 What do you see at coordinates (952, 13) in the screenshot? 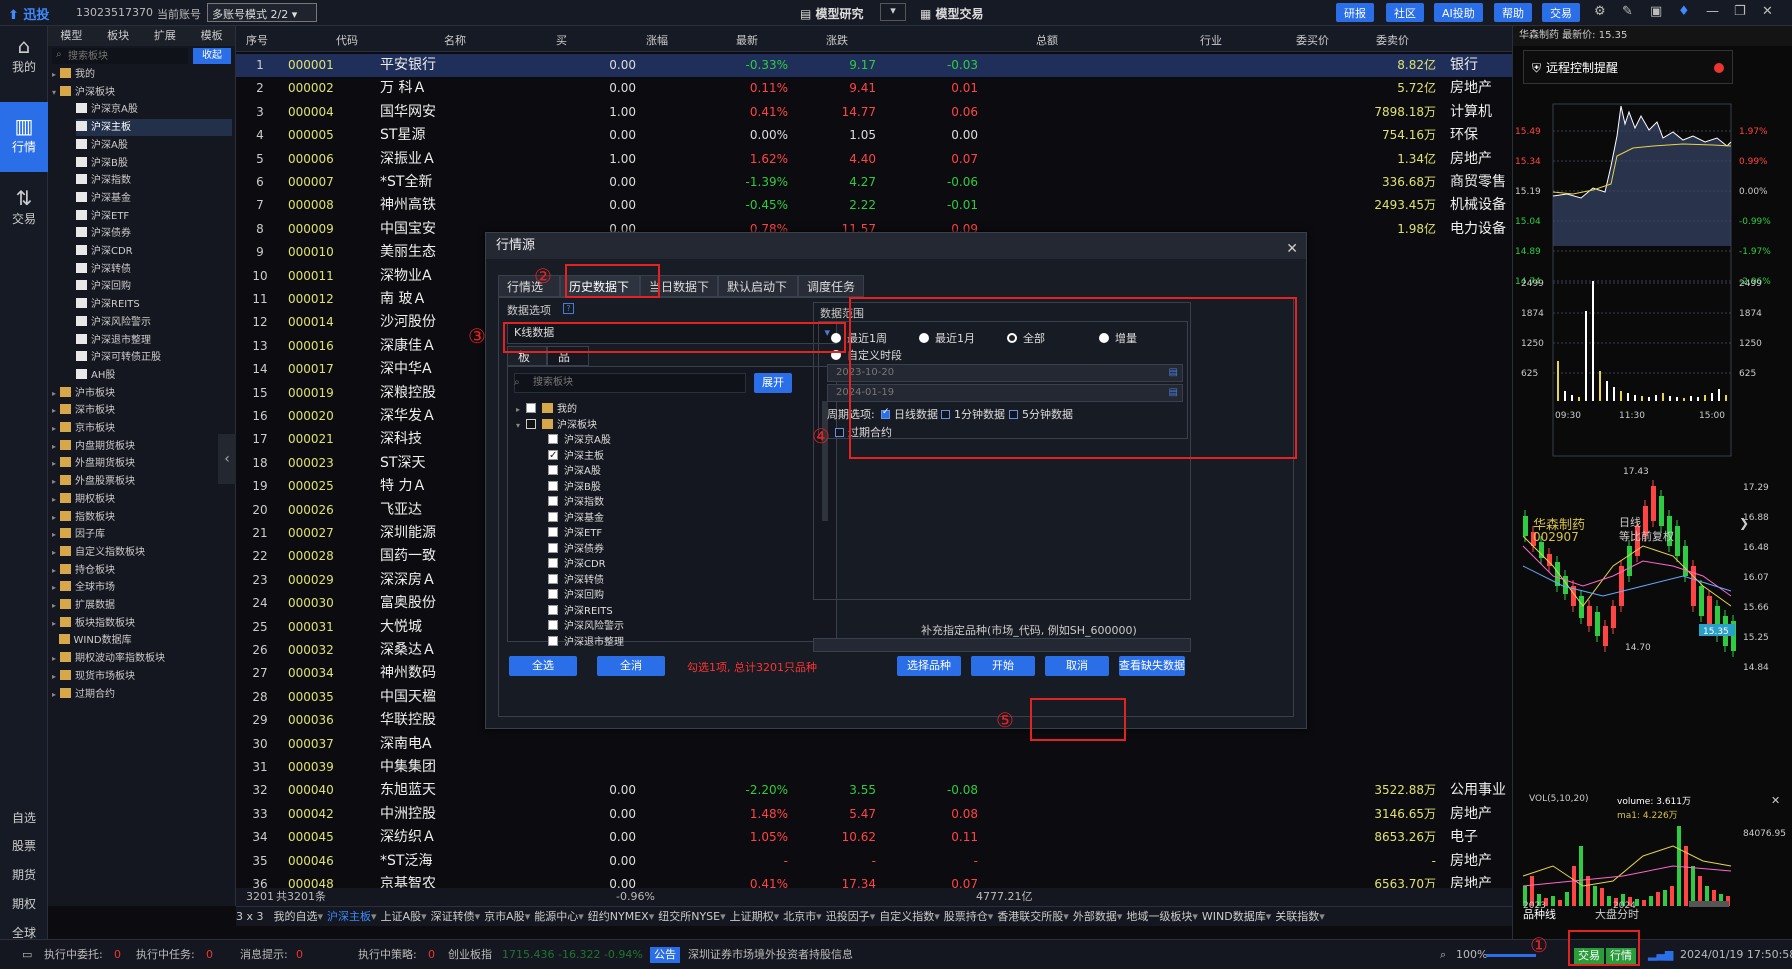
I see `model-trade-tab: ▦ 模型交易` at bounding box center [952, 13].